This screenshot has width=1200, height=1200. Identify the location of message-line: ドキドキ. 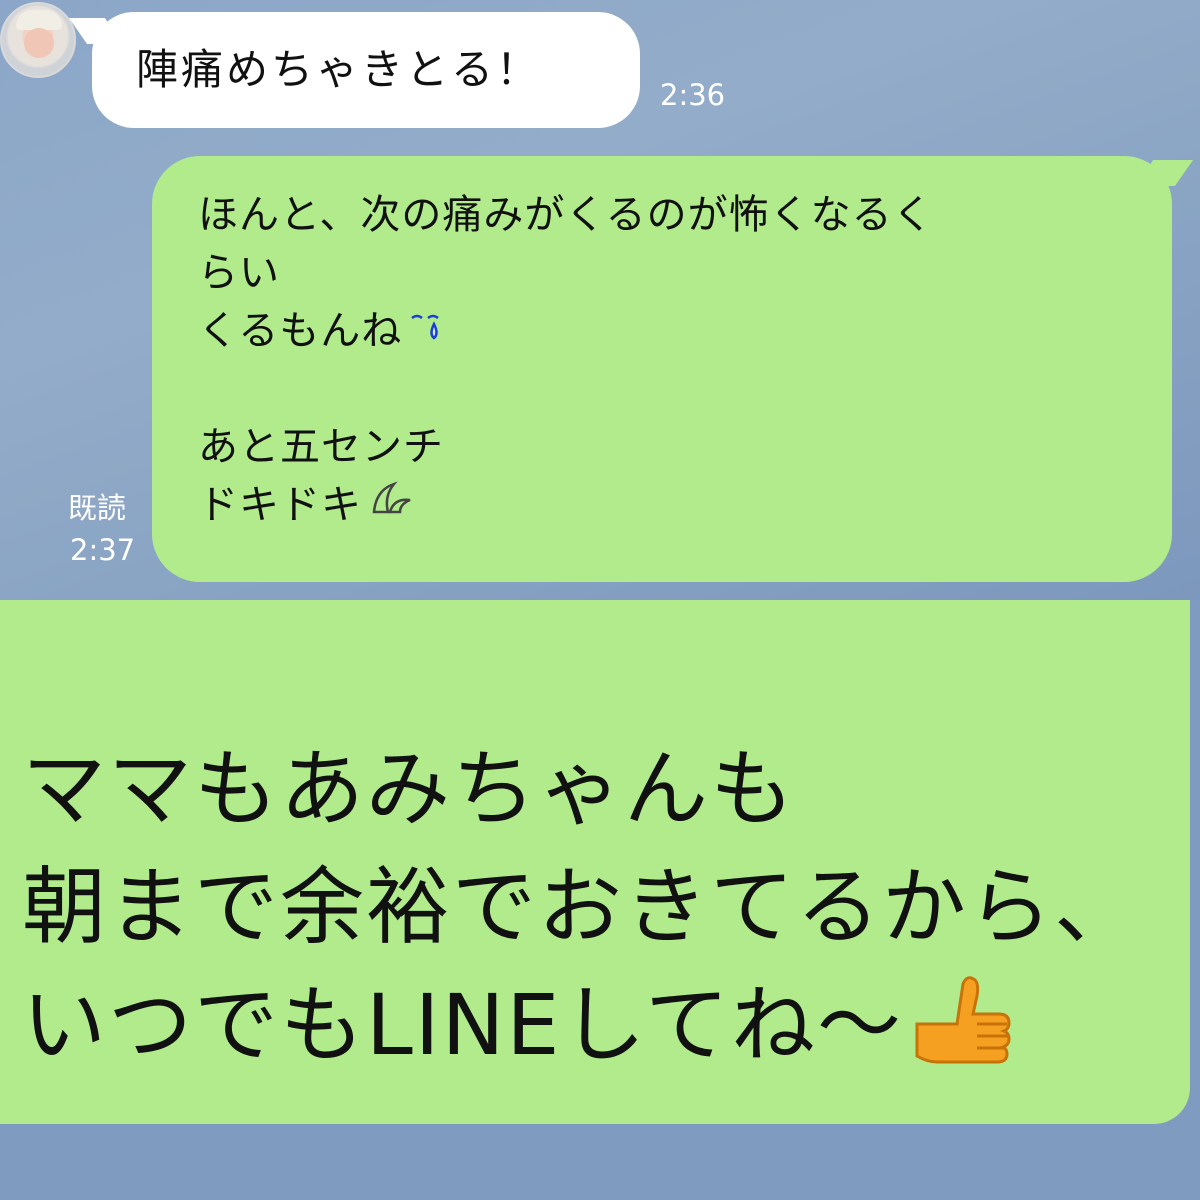
(685, 505).